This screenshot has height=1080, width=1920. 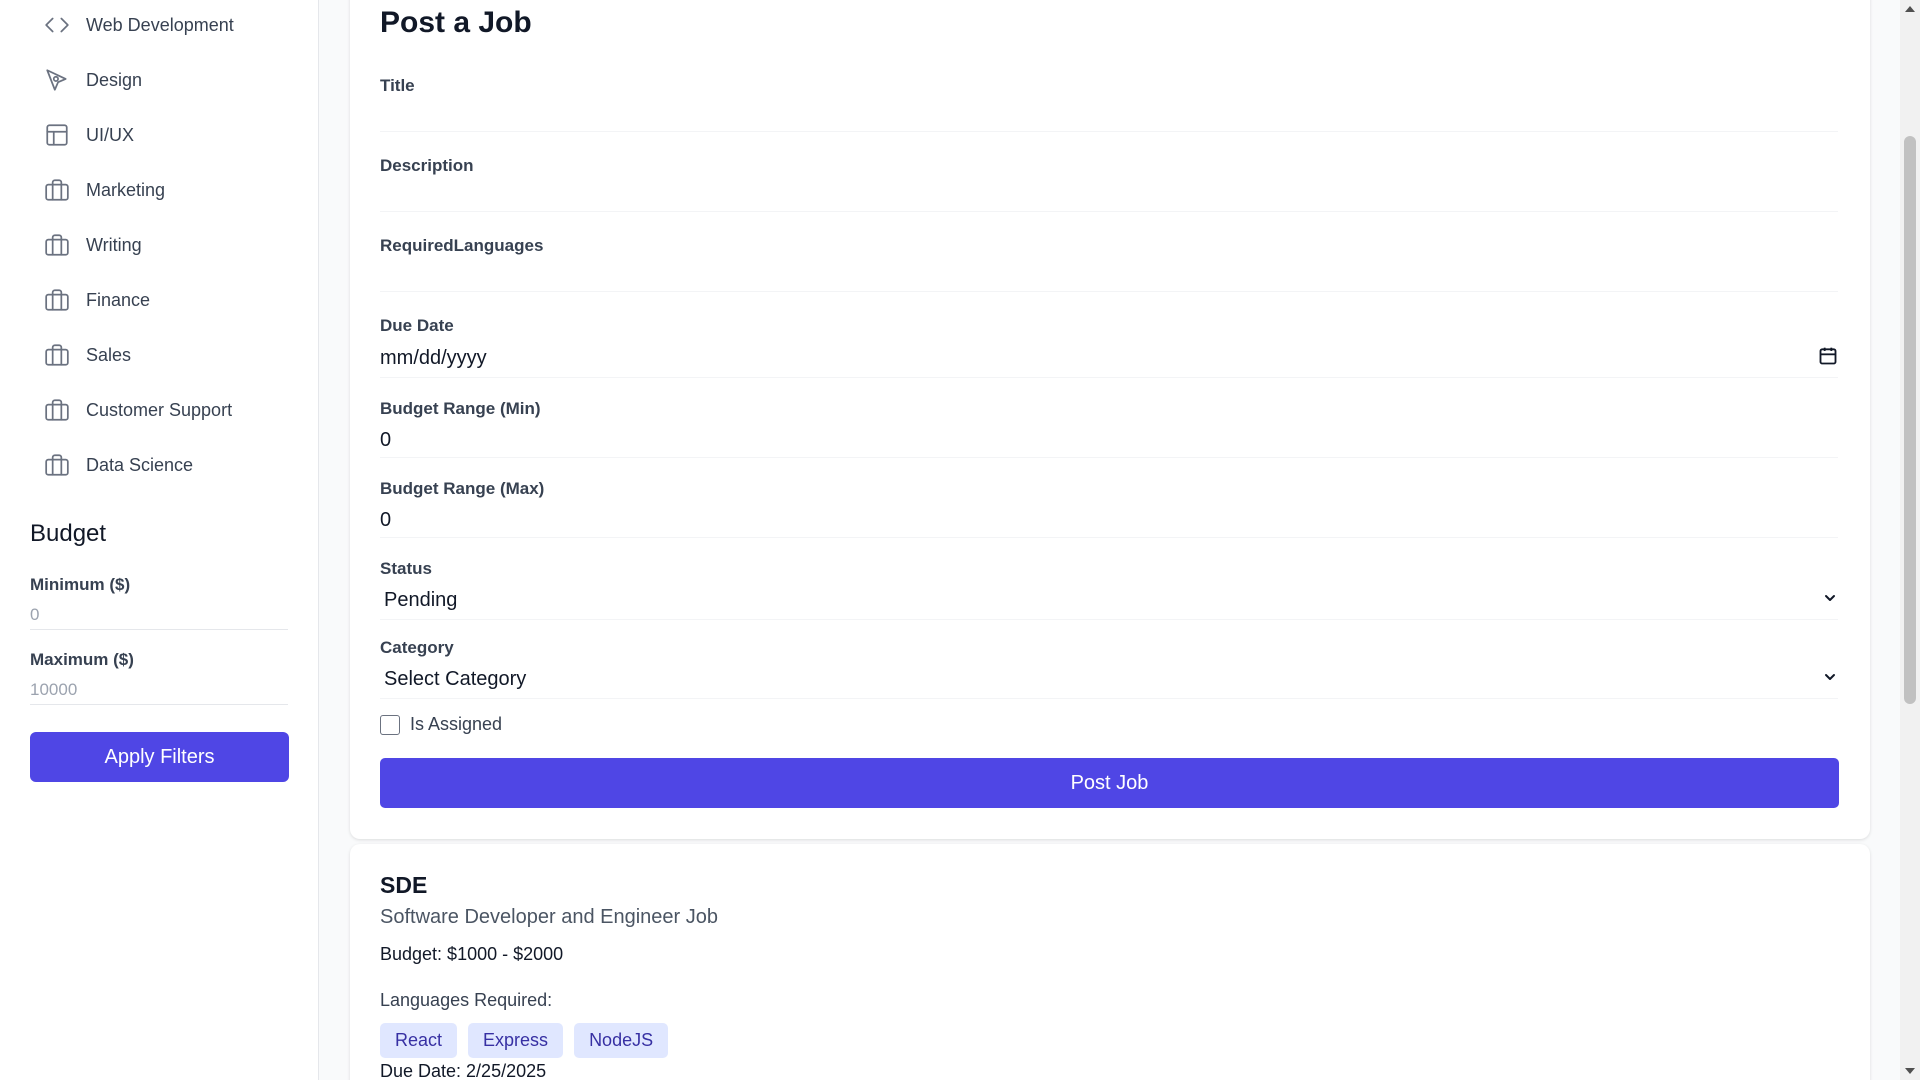 I want to click on category-customer-support: Customer Support, so click(x=138, y=410).